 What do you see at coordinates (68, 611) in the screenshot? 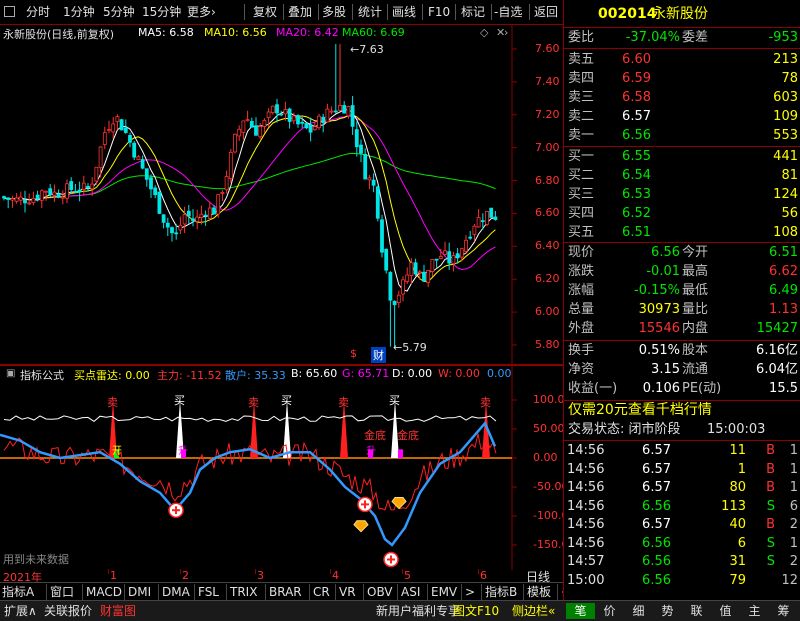
I see `bottom-tab-1: 关联报价` at bounding box center [68, 611].